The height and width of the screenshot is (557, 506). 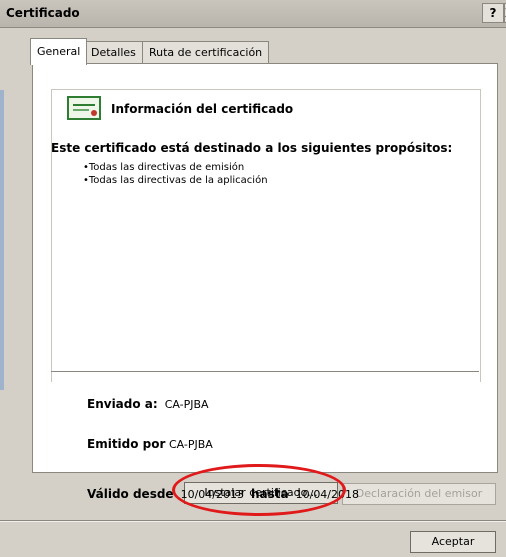 What do you see at coordinates (84, 108) in the screenshot?
I see `certificate-icon` at bounding box center [84, 108].